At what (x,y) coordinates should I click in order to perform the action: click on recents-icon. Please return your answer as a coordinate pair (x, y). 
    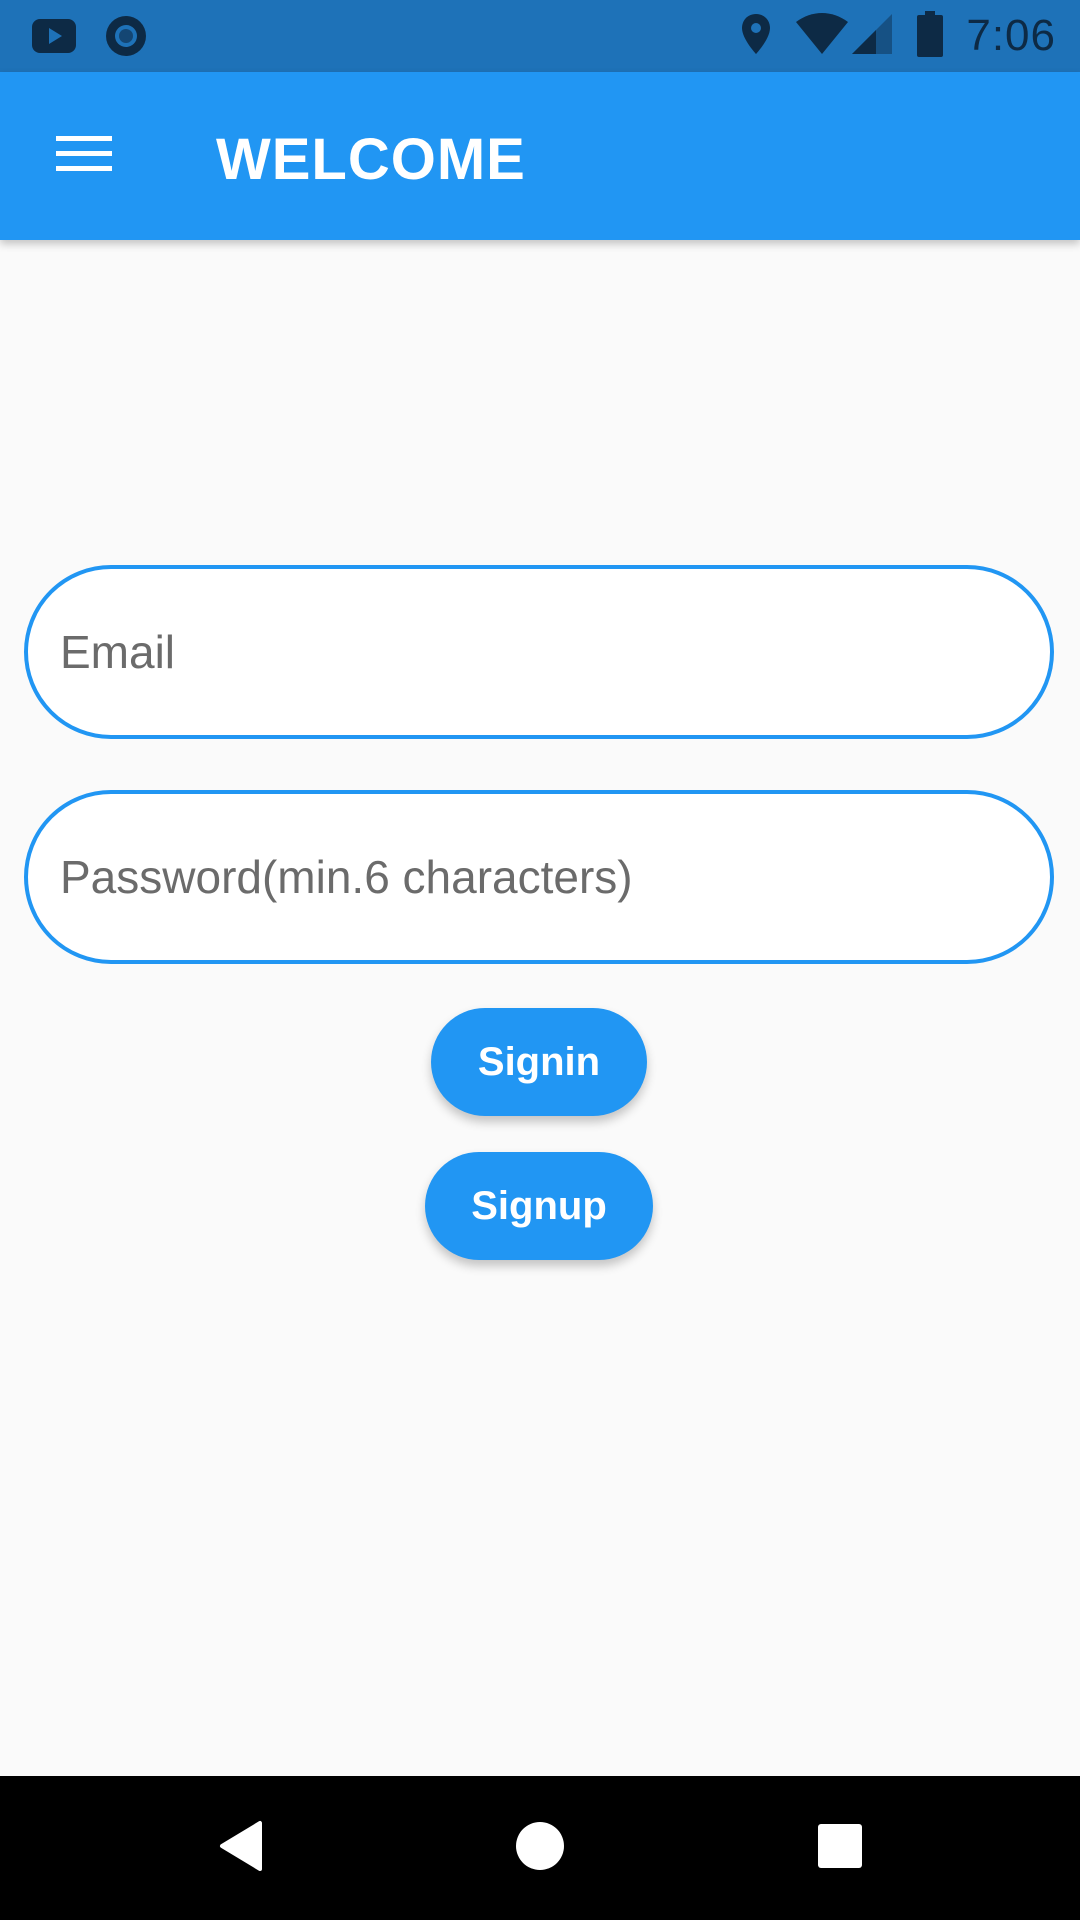
    Looking at the image, I should click on (840, 1848).